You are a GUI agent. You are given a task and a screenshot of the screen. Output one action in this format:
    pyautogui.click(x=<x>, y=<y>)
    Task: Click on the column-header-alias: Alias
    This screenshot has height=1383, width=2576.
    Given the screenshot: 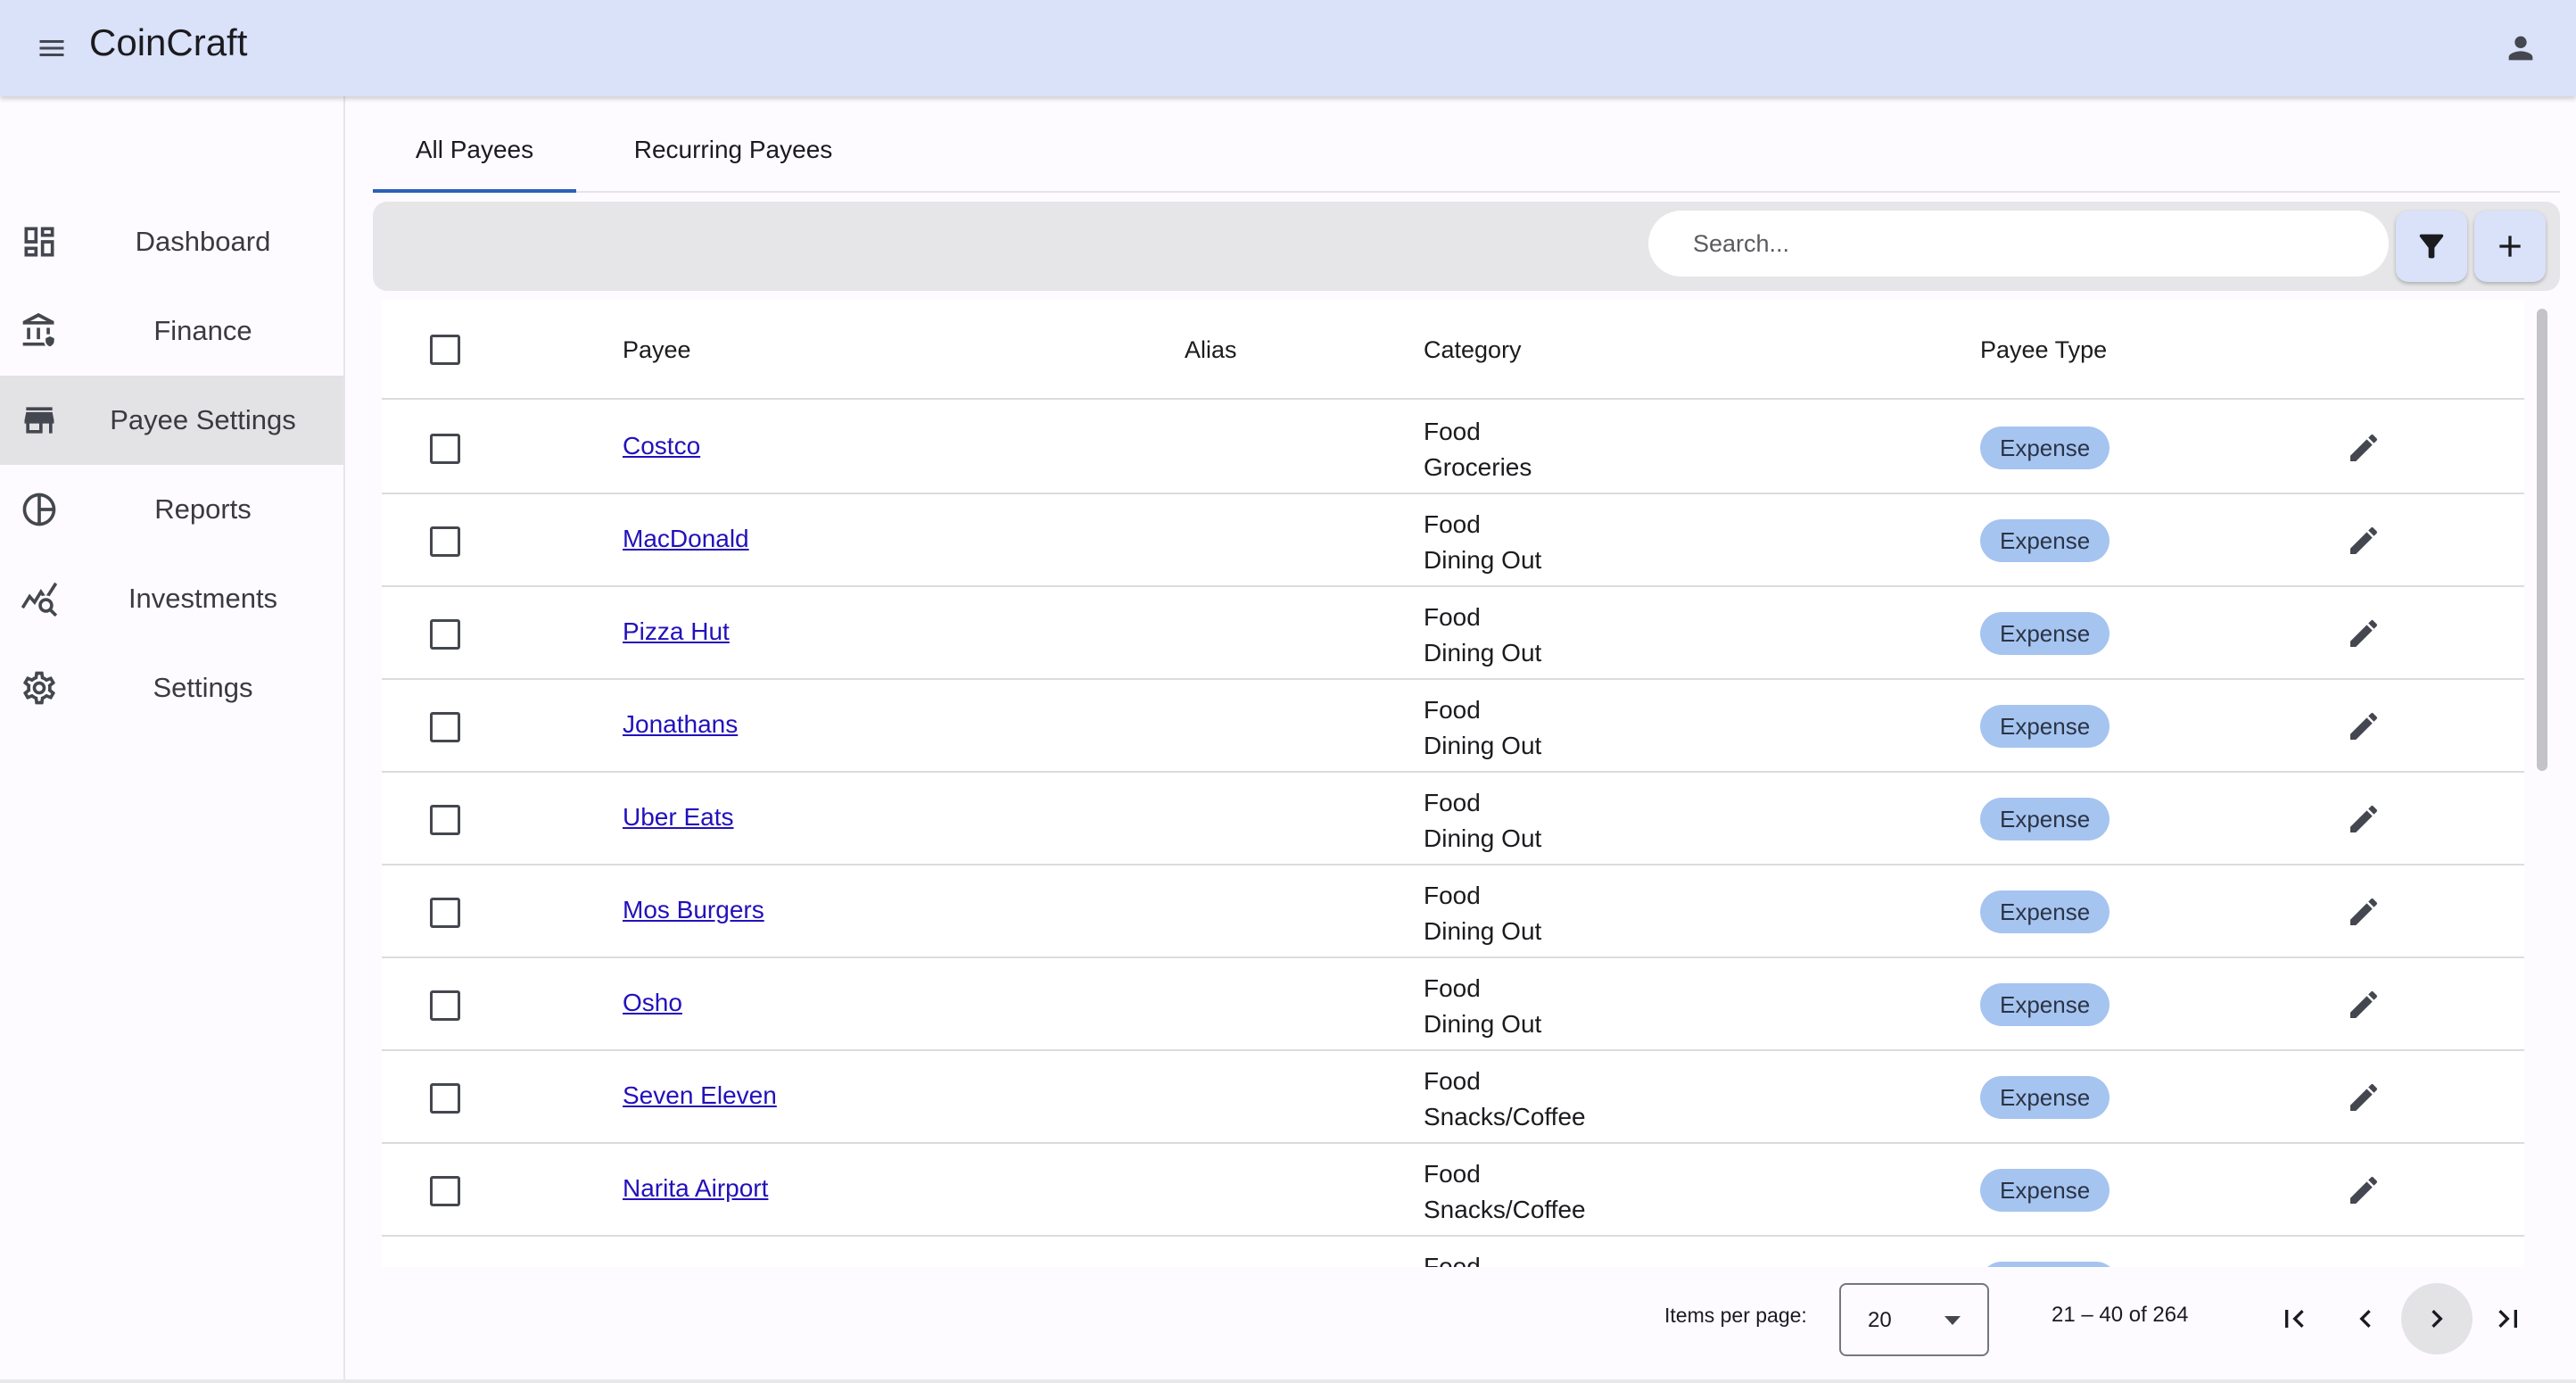 What is the action you would take?
    pyautogui.click(x=1211, y=350)
    